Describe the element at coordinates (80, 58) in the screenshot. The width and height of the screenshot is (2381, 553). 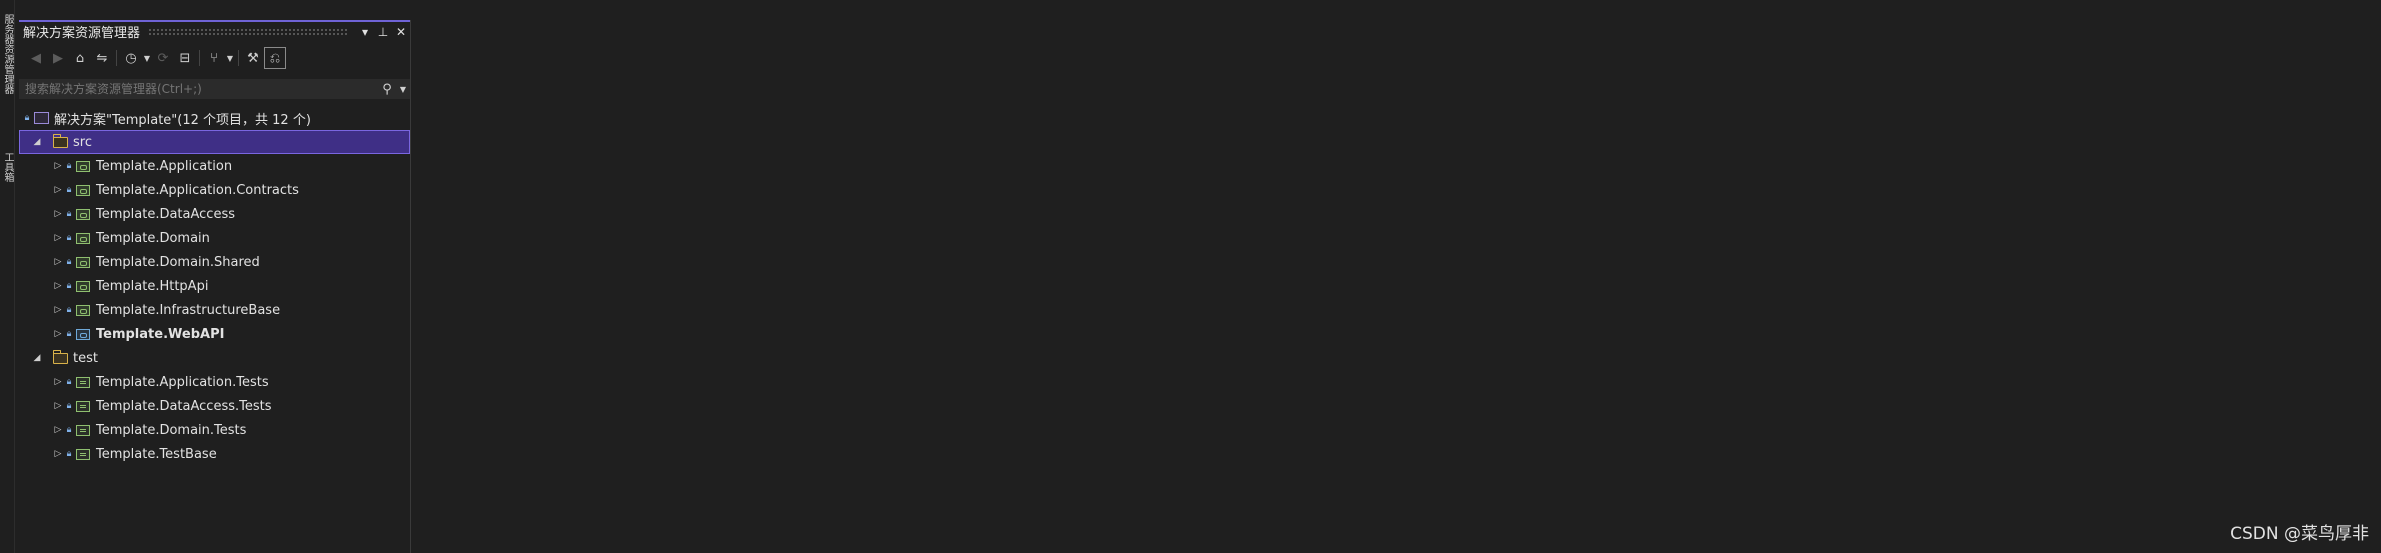
I see `home-icon: ⌂` at that location.